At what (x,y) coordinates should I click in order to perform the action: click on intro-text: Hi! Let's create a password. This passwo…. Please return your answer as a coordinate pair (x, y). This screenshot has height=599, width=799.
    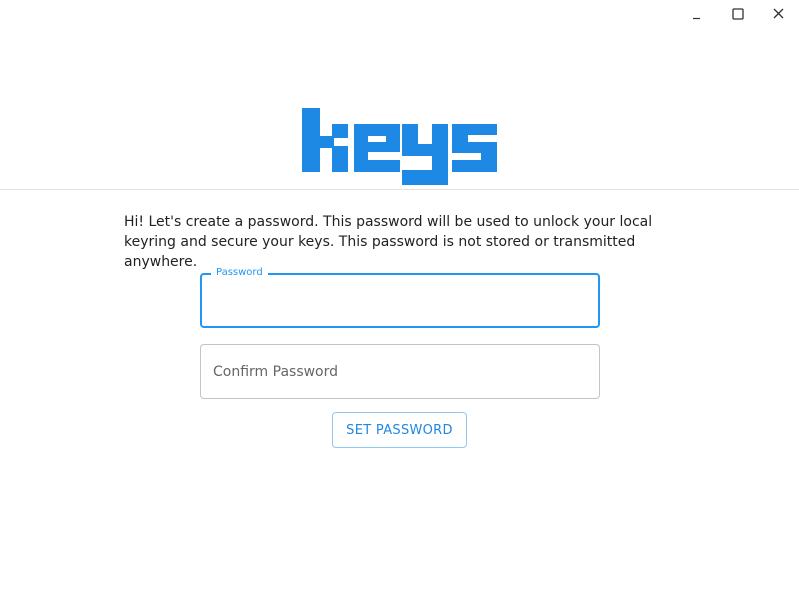
    Looking at the image, I should click on (388, 242).